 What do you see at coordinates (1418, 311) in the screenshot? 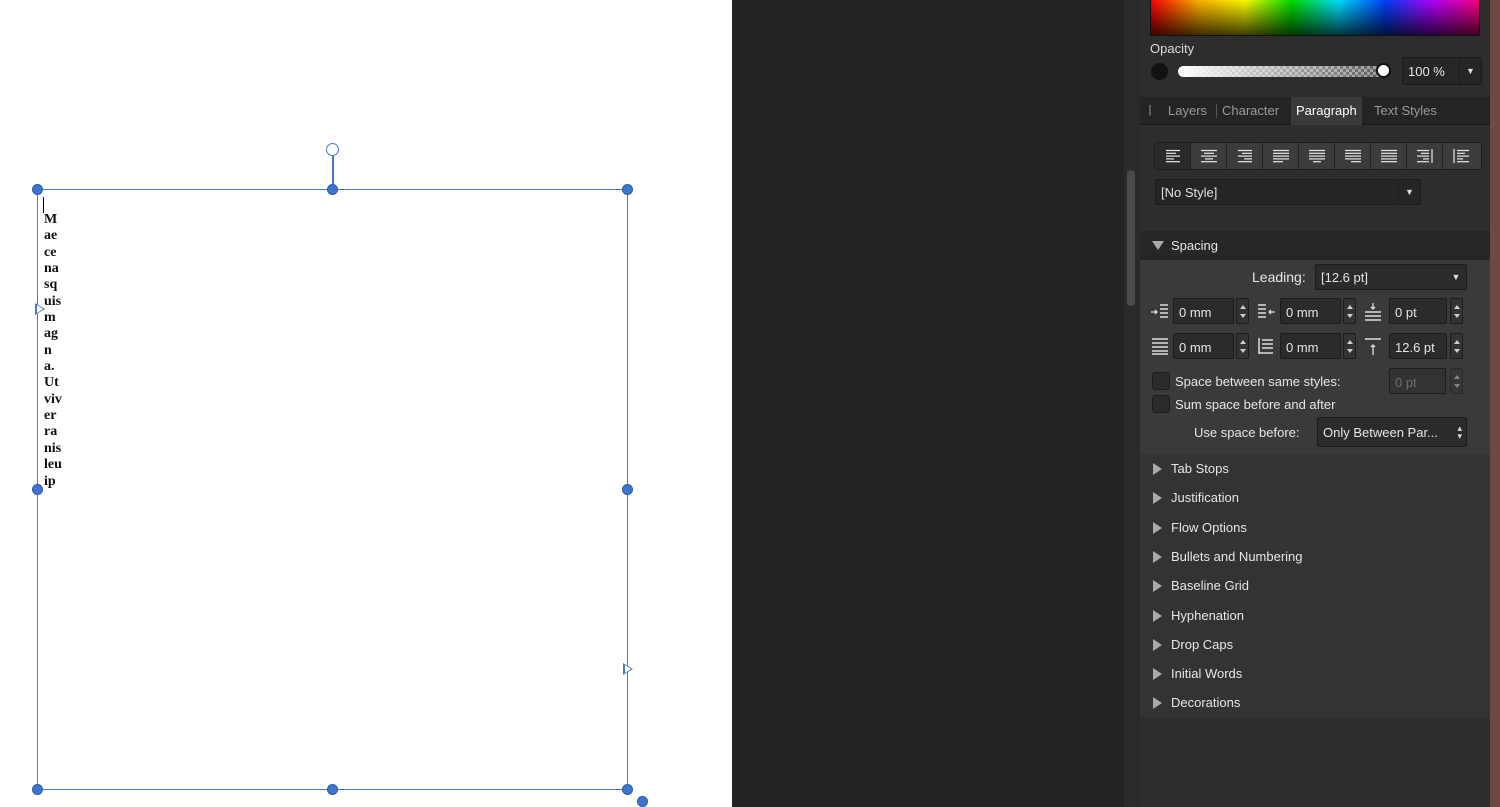
I see `space-before-field: 0 pt` at bounding box center [1418, 311].